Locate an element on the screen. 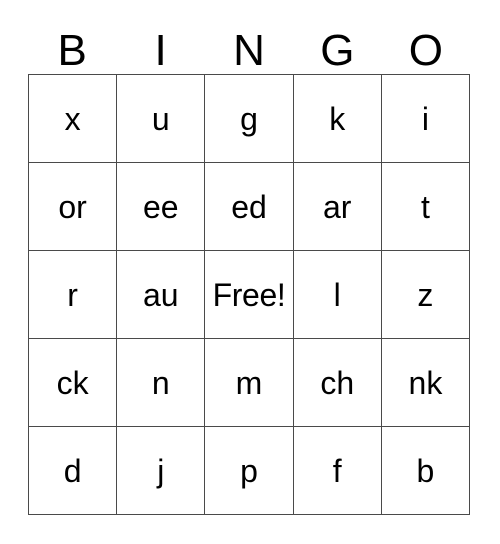 Image resolution: width=500 pixels, height=544 pixels. bingo-header-letter-n: N is located at coordinates (249, 50).